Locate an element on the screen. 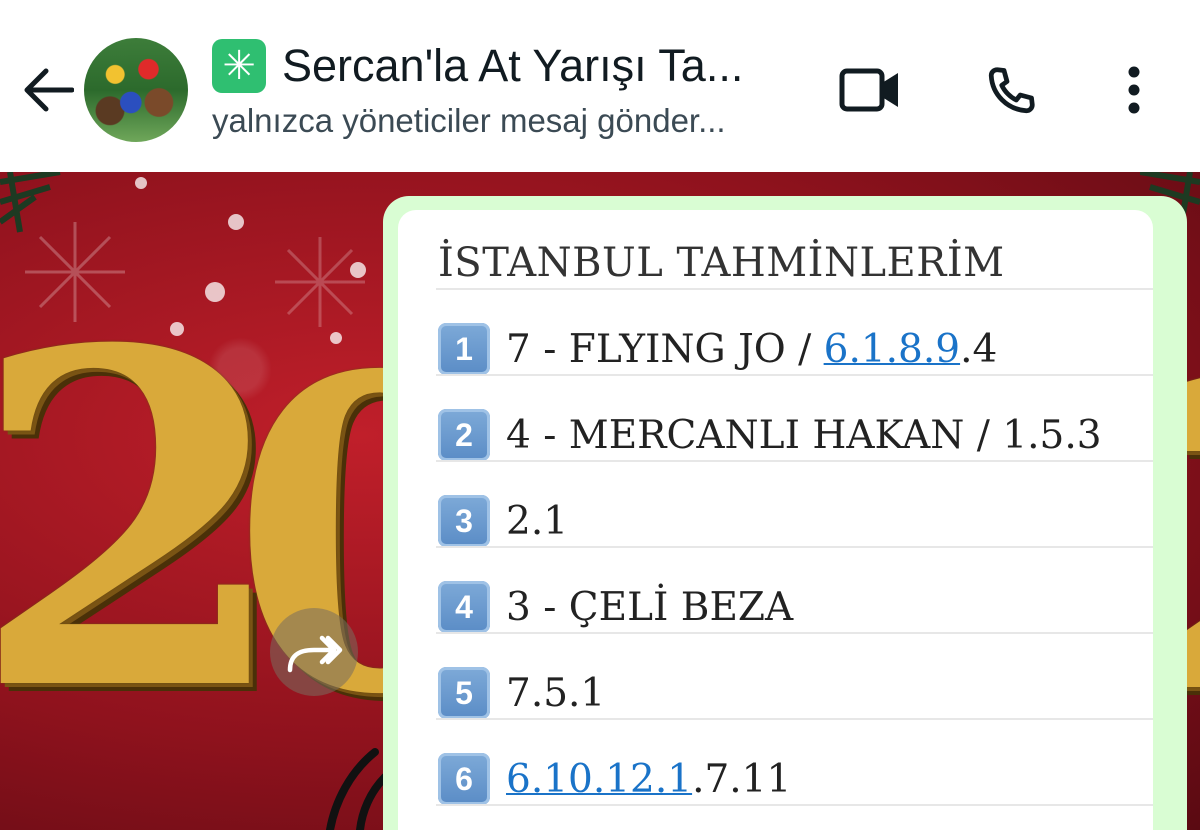  forward-button is located at coordinates (314, 652).